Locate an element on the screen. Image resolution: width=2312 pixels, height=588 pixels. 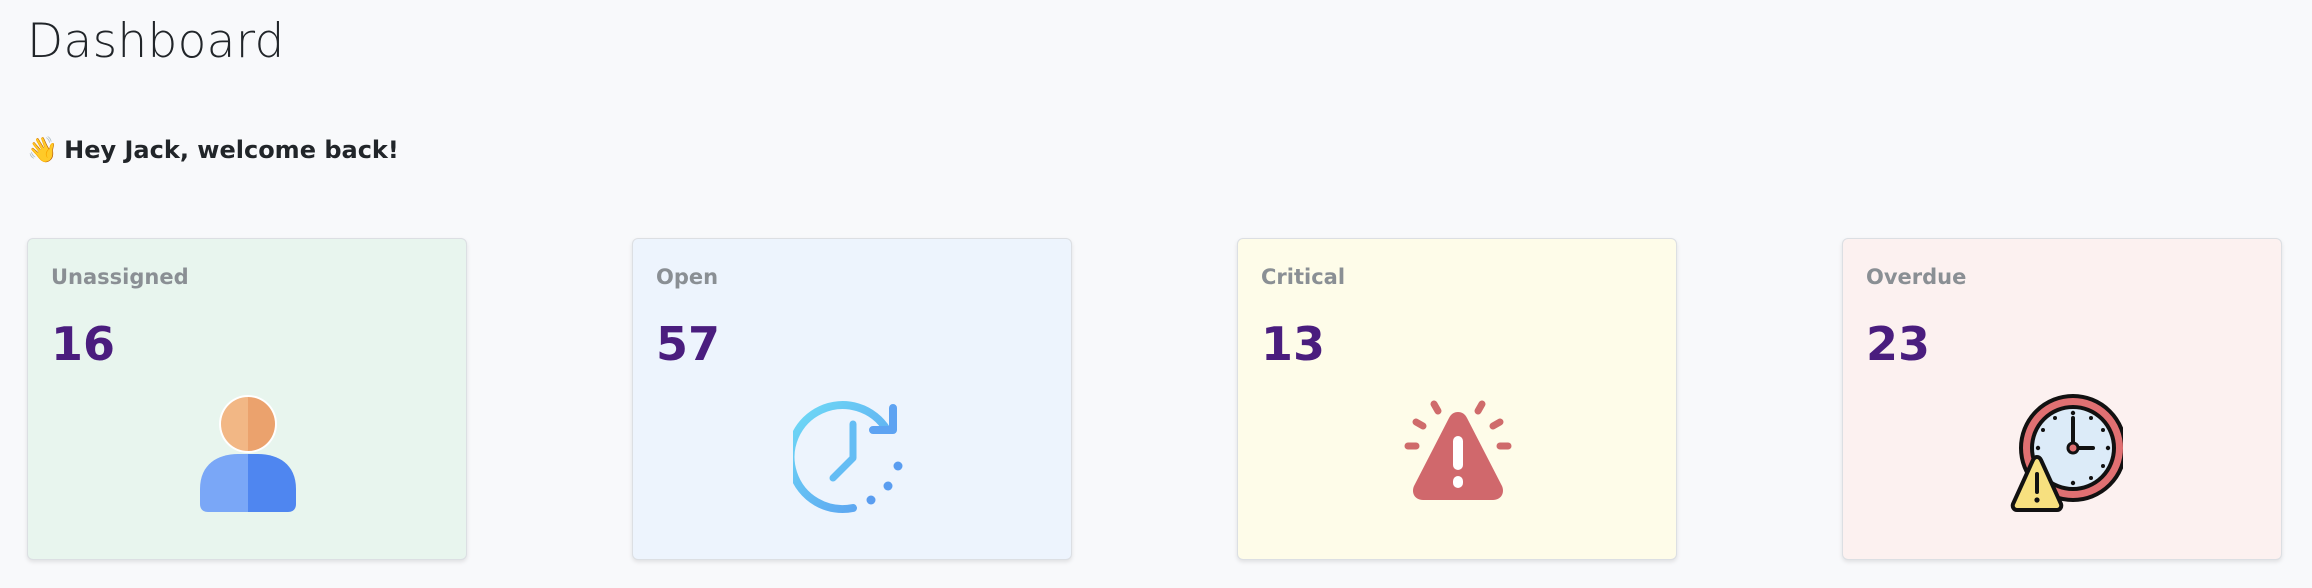
waving-hand-icon: 👋 is located at coordinates (43, 149).